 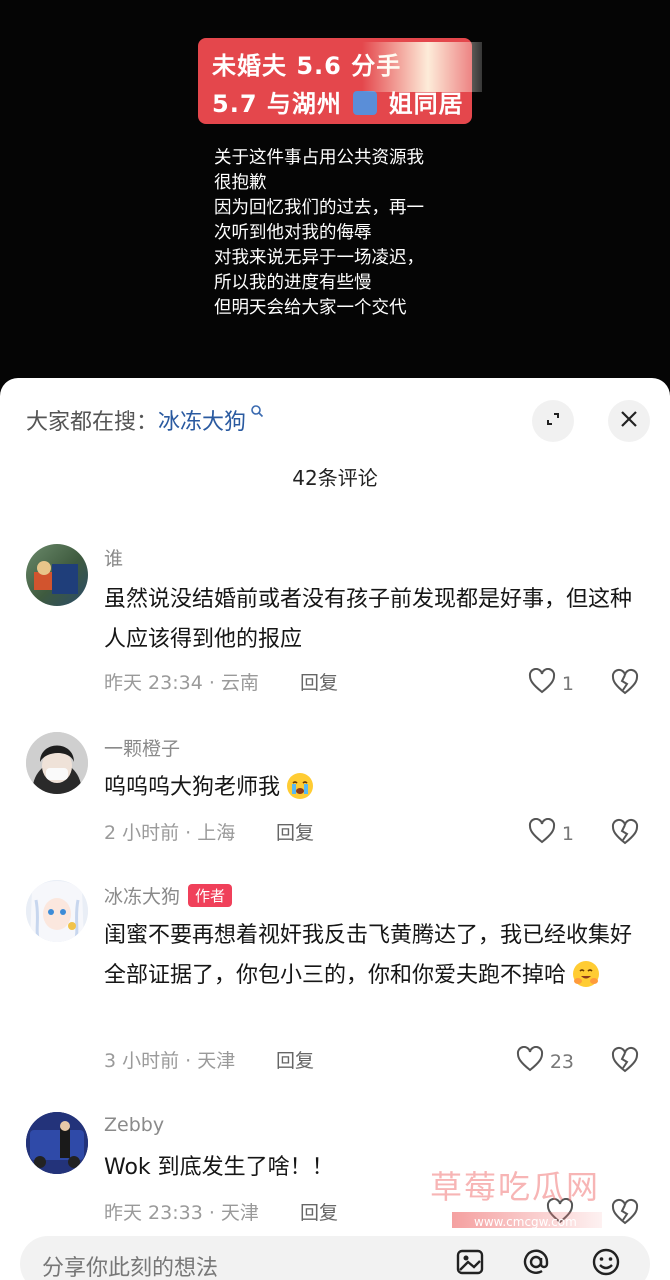 I want to click on comment-meta: 昨天 23:33 · 天津, so click(x=181, y=1213).